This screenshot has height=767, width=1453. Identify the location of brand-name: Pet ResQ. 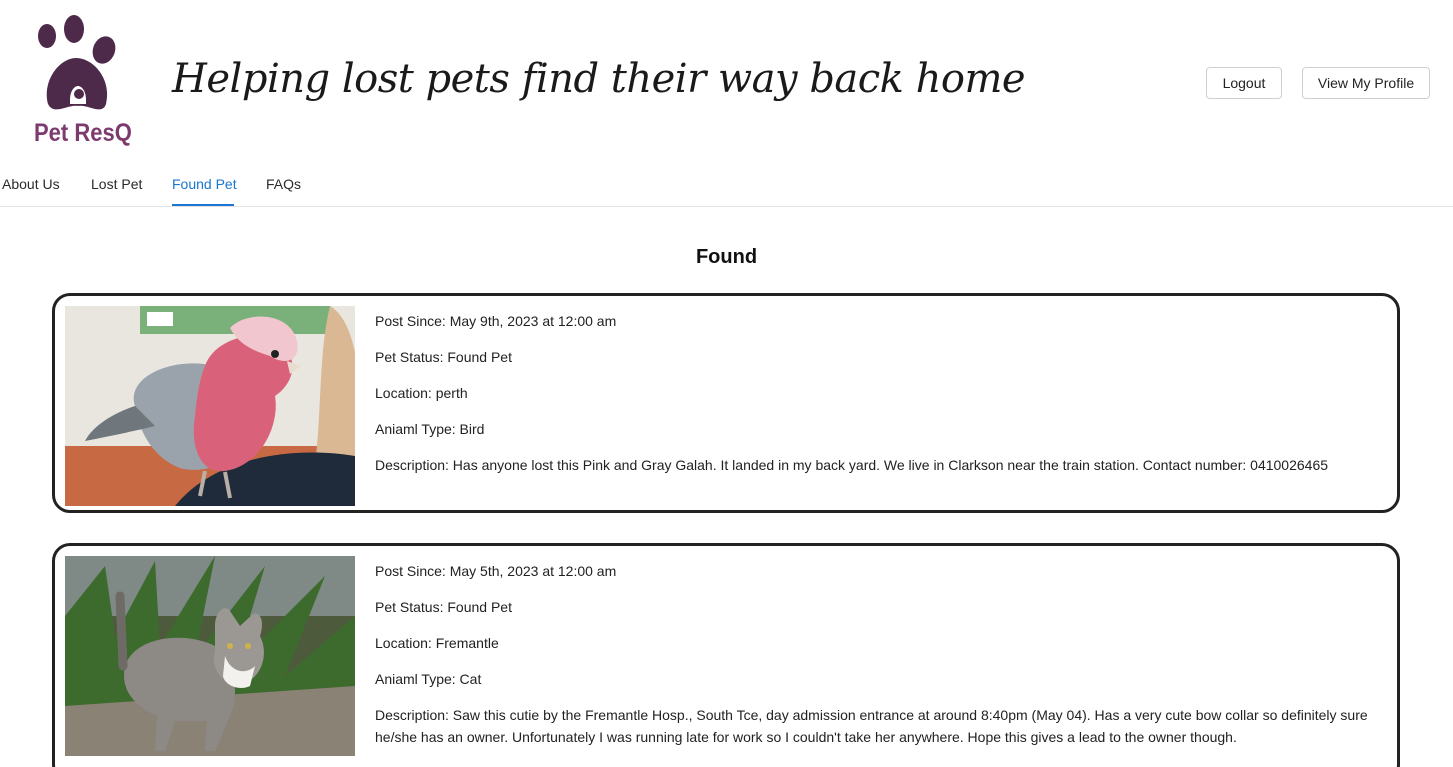
(83, 133).